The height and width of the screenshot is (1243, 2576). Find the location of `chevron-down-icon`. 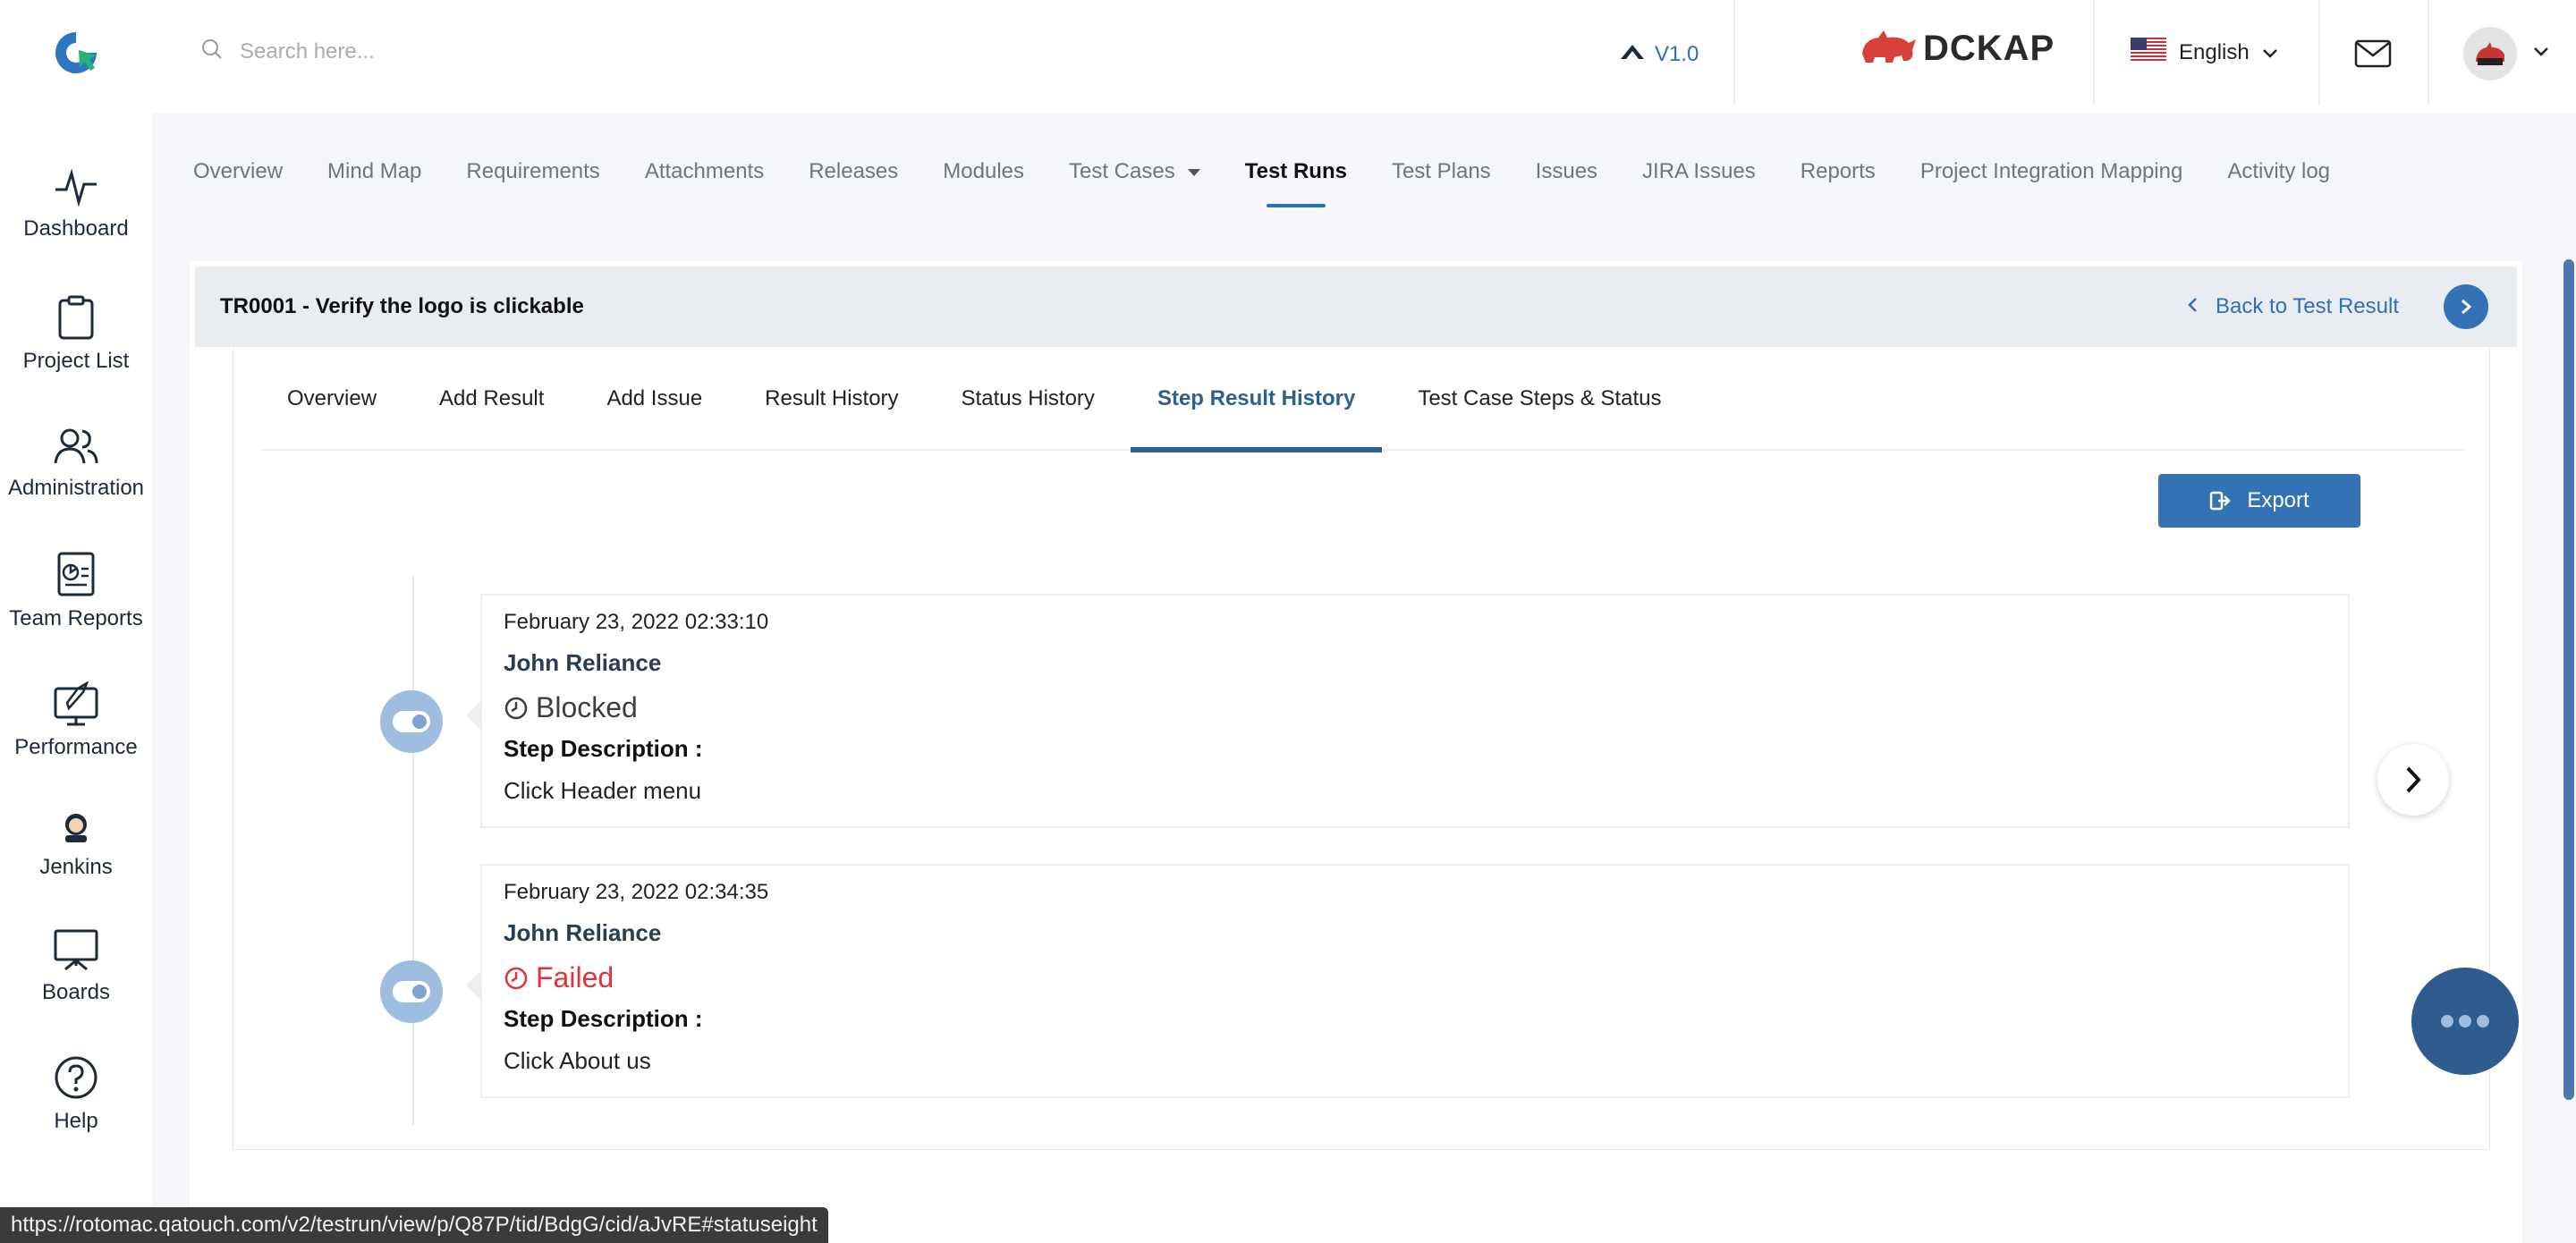

chevron-down-icon is located at coordinates (2541, 54).